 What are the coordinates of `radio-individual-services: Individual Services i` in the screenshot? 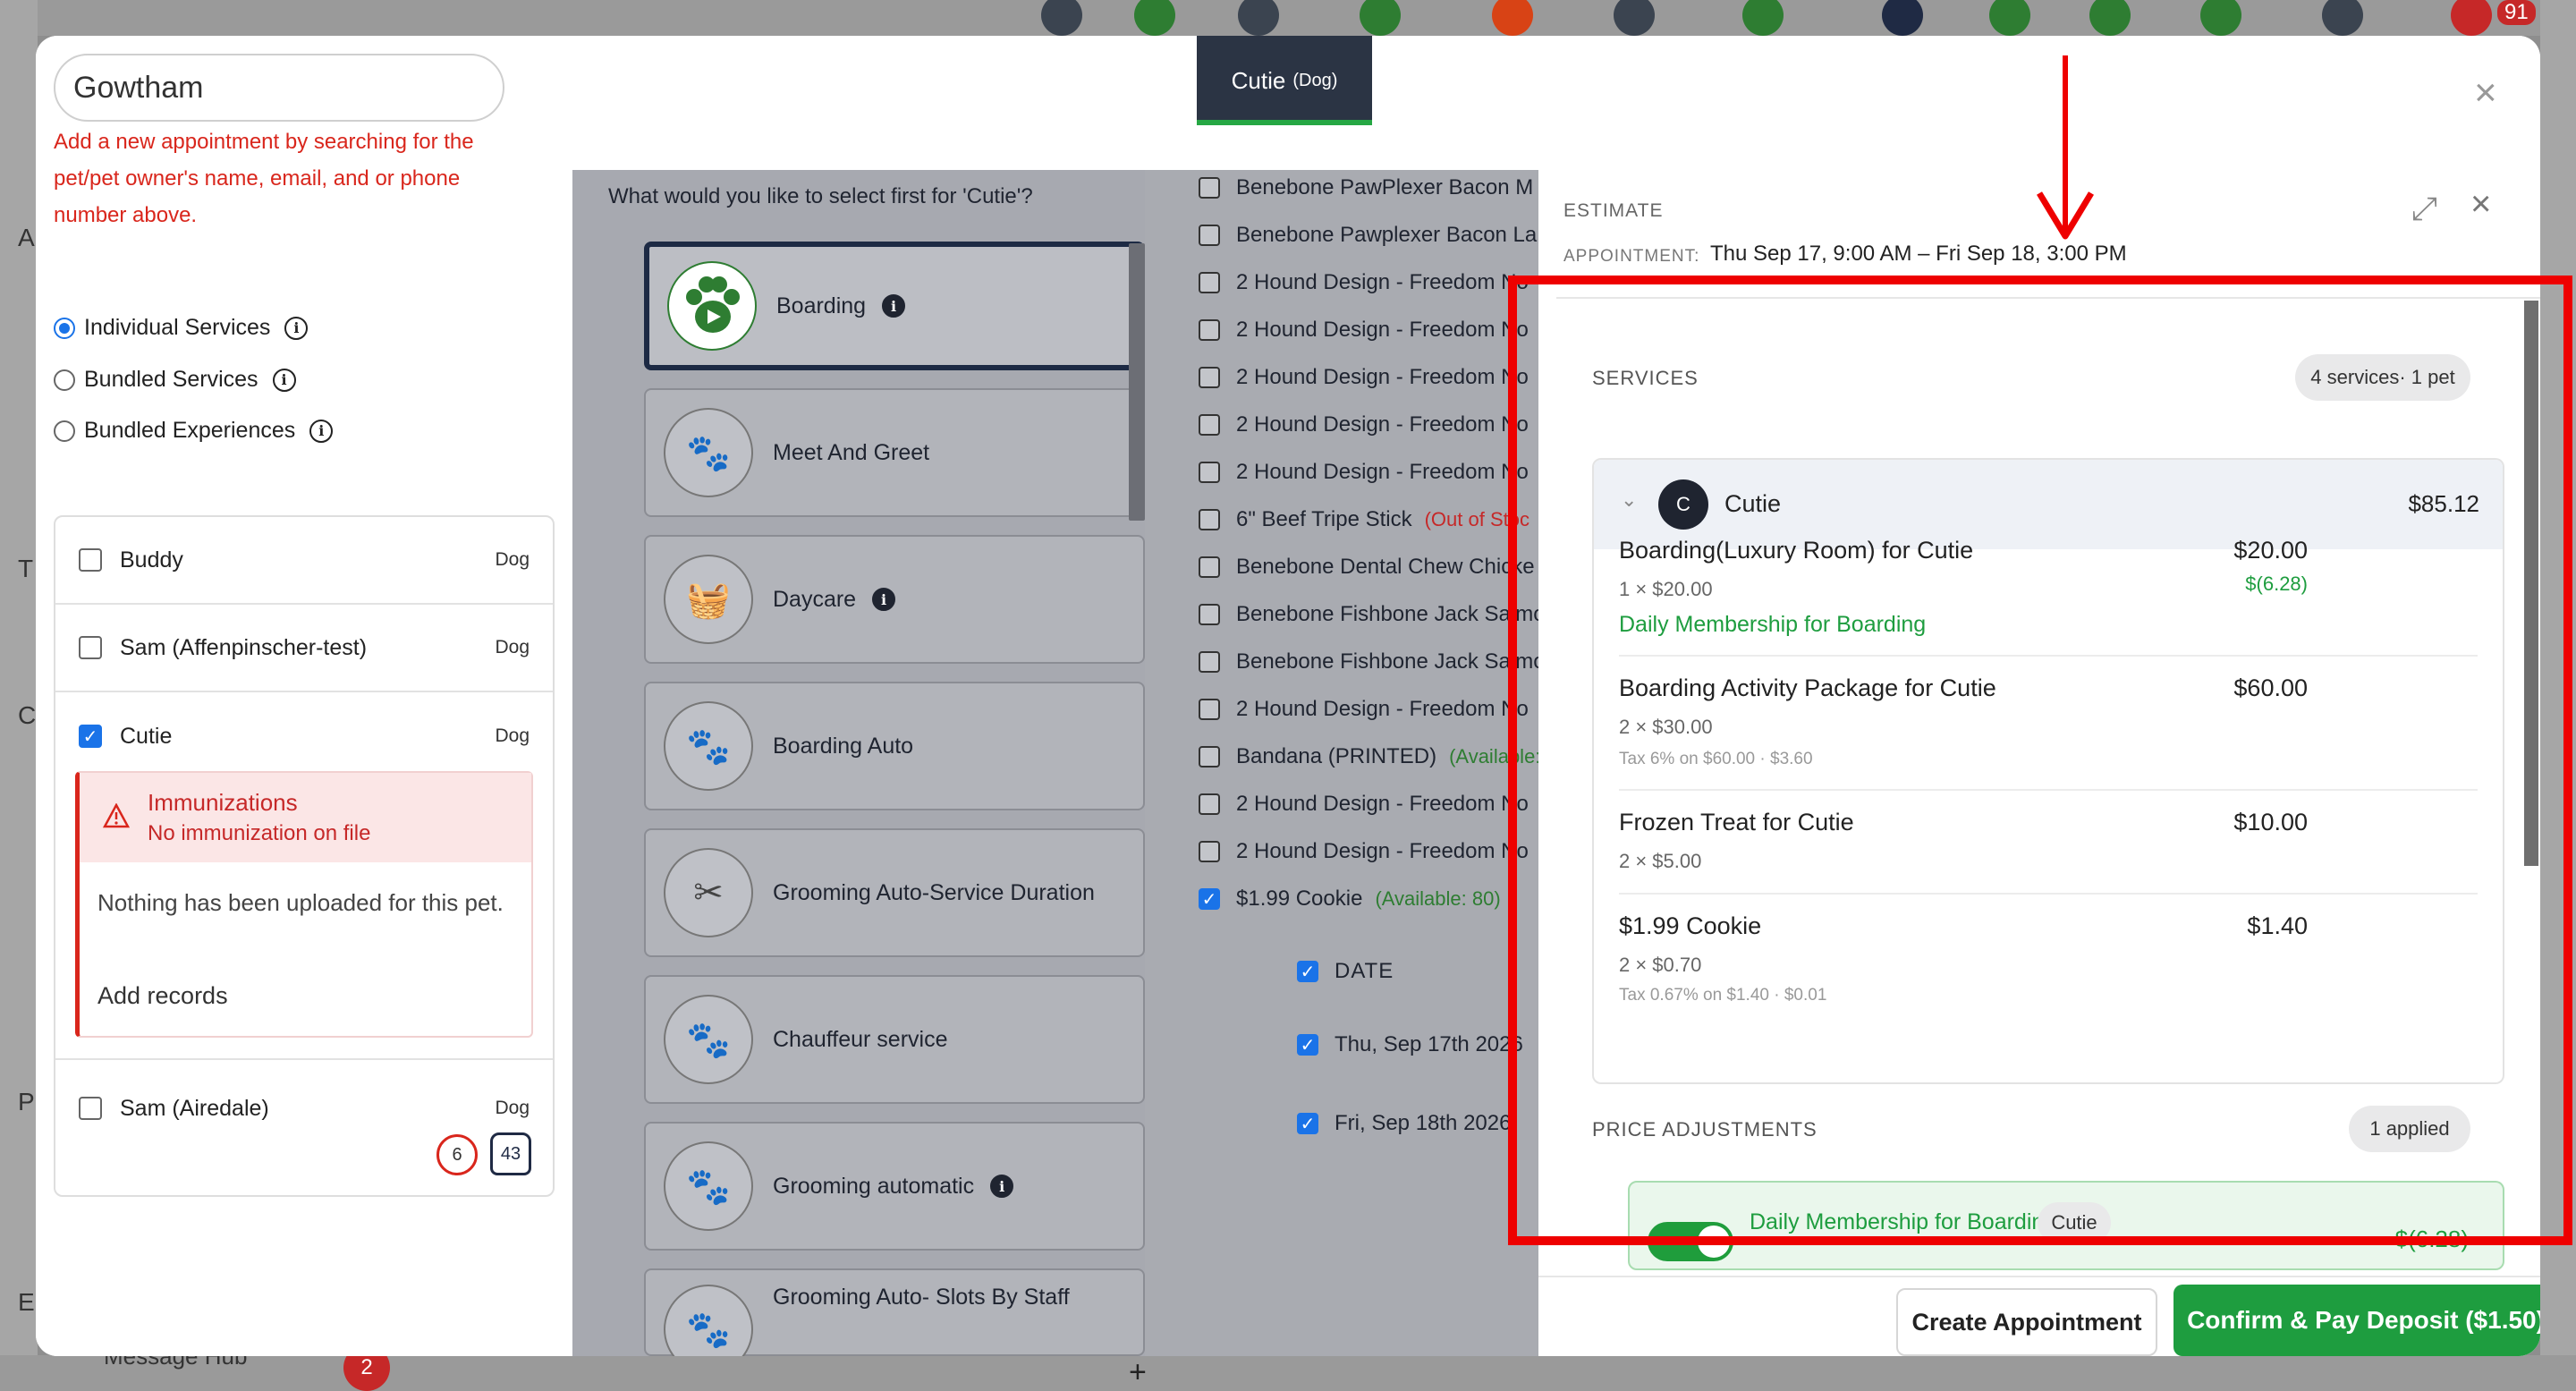 It's located at (181, 328).